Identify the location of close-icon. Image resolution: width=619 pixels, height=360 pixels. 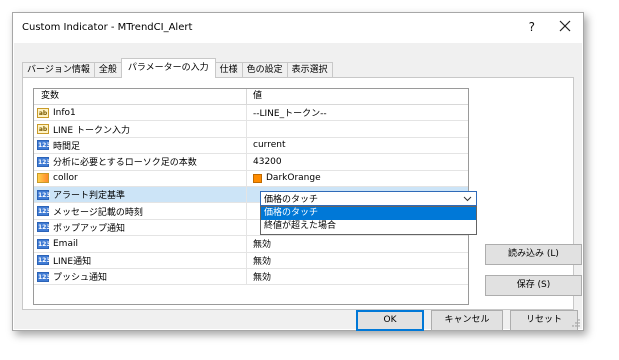
(565, 26).